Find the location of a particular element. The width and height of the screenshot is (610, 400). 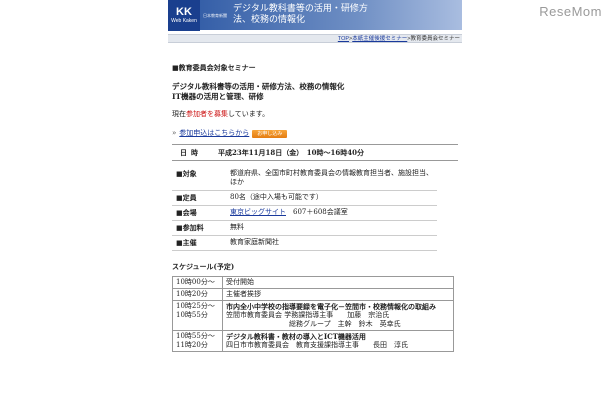

breadcrumb-top: TOP is located at coordinates (343, 39).